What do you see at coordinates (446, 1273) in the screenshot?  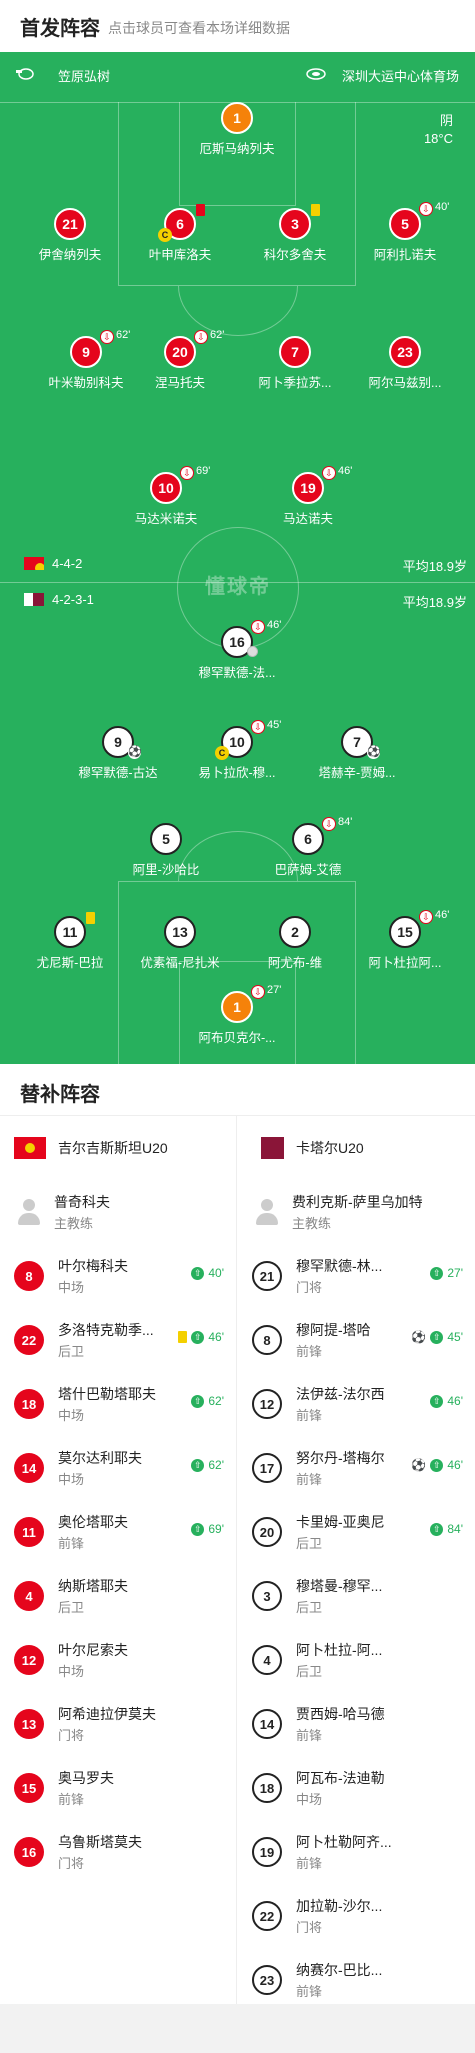 I see `sub-marks: ⇧ 27'` at bounding box center [446, 1273].